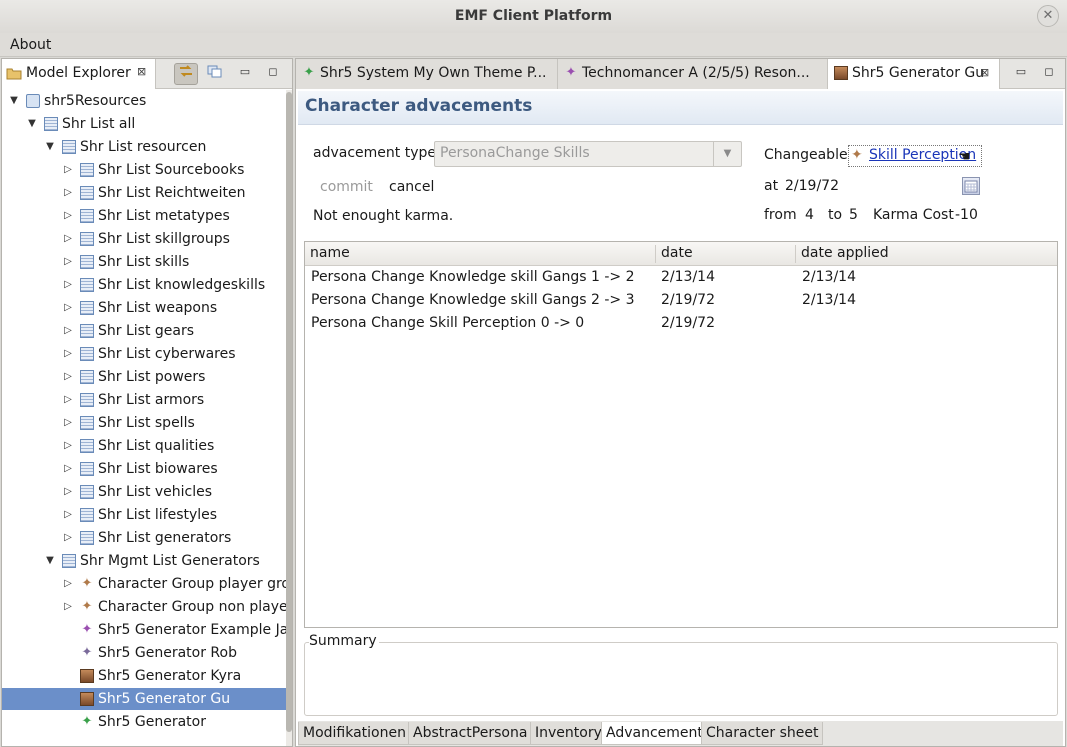 Image resolution: width=1067 pixels, height=747 pixels. I want to click on cell-date: 2/19/72, so click(688, 323).